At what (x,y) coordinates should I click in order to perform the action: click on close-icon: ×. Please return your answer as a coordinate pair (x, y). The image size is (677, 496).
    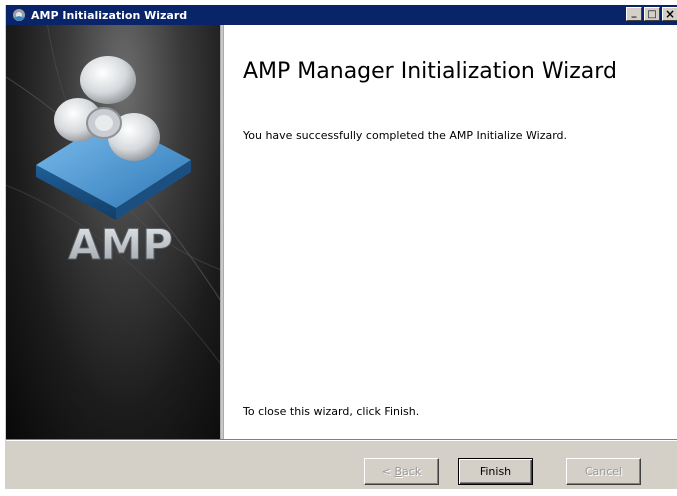
    Looking at the image, I should click on (670, 14).